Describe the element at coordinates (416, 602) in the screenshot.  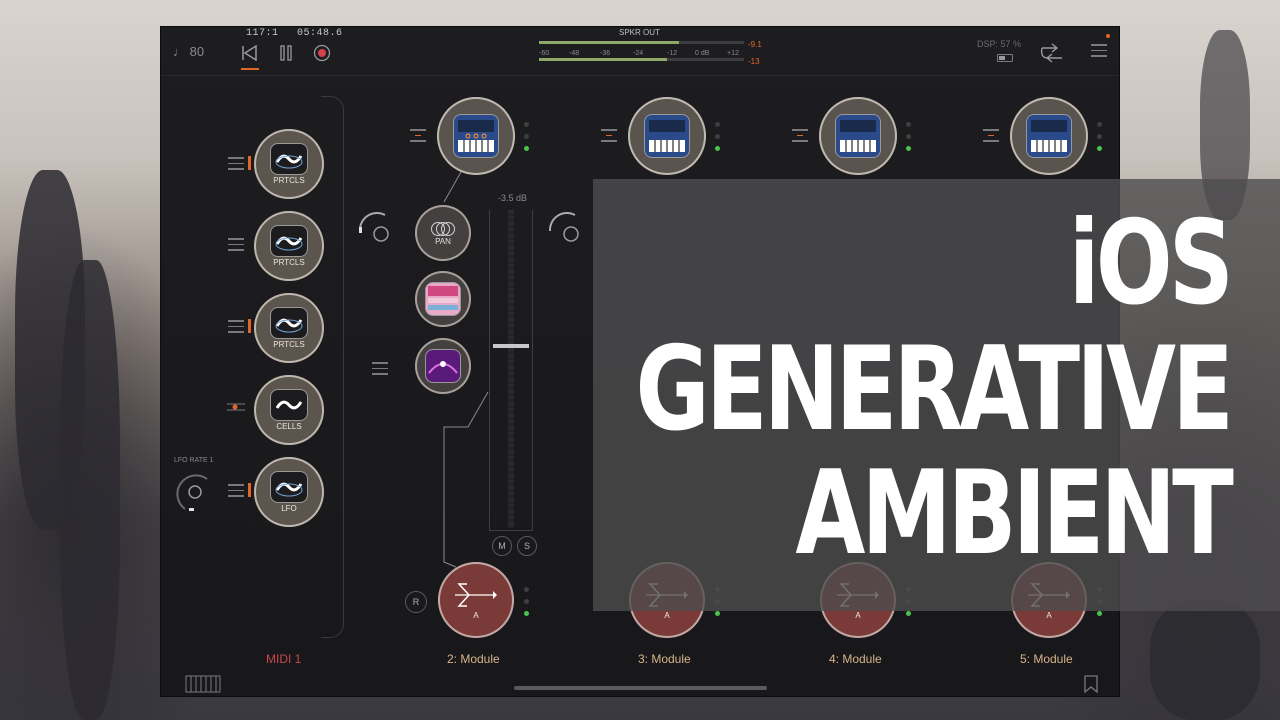
I see `ch2-record-arm-button: R` at that location.